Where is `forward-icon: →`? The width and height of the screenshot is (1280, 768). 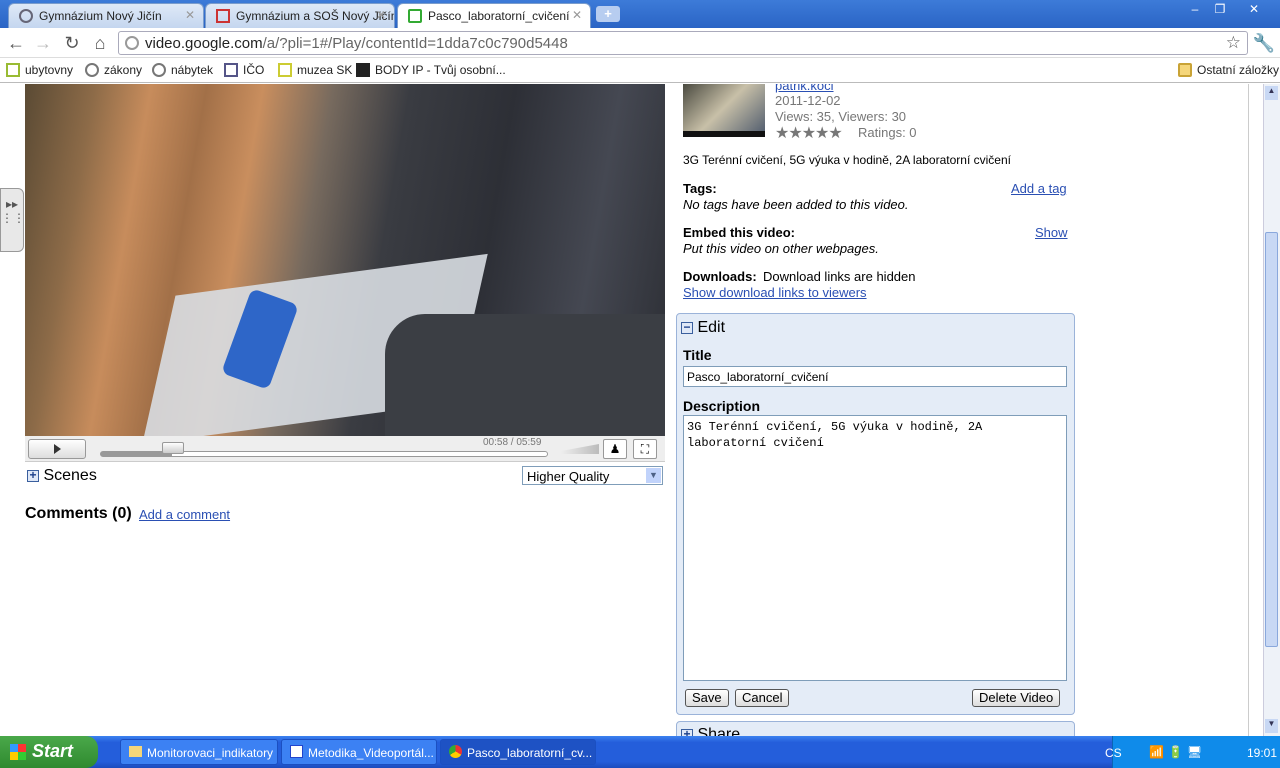 forward-icon: → is located at coordinates (43, 43).